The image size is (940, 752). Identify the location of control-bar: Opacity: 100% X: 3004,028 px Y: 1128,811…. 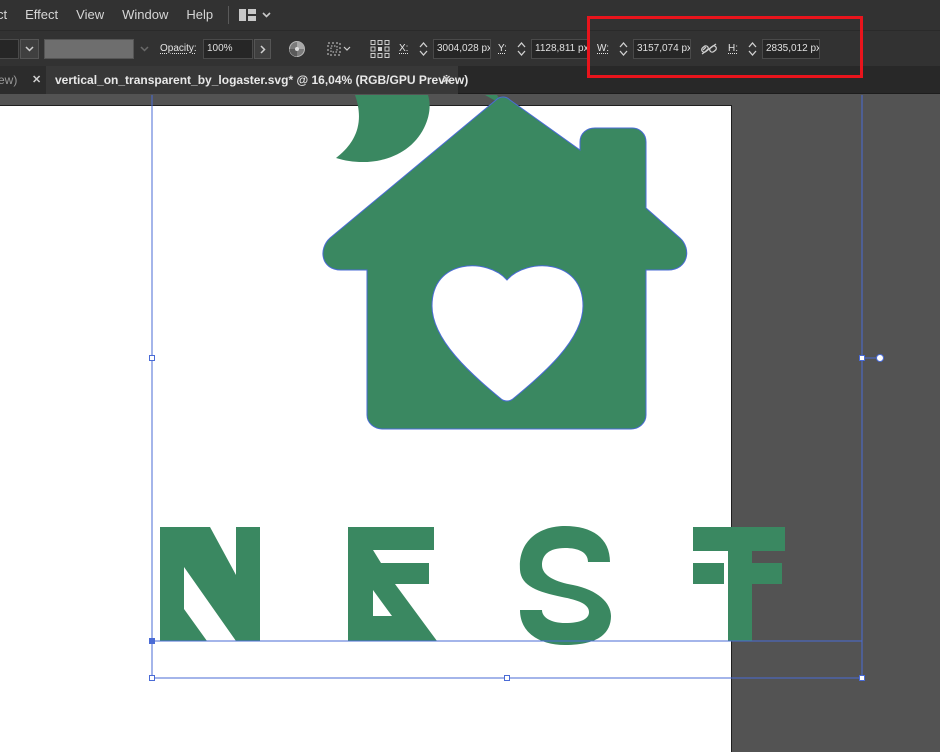
(470, 48).